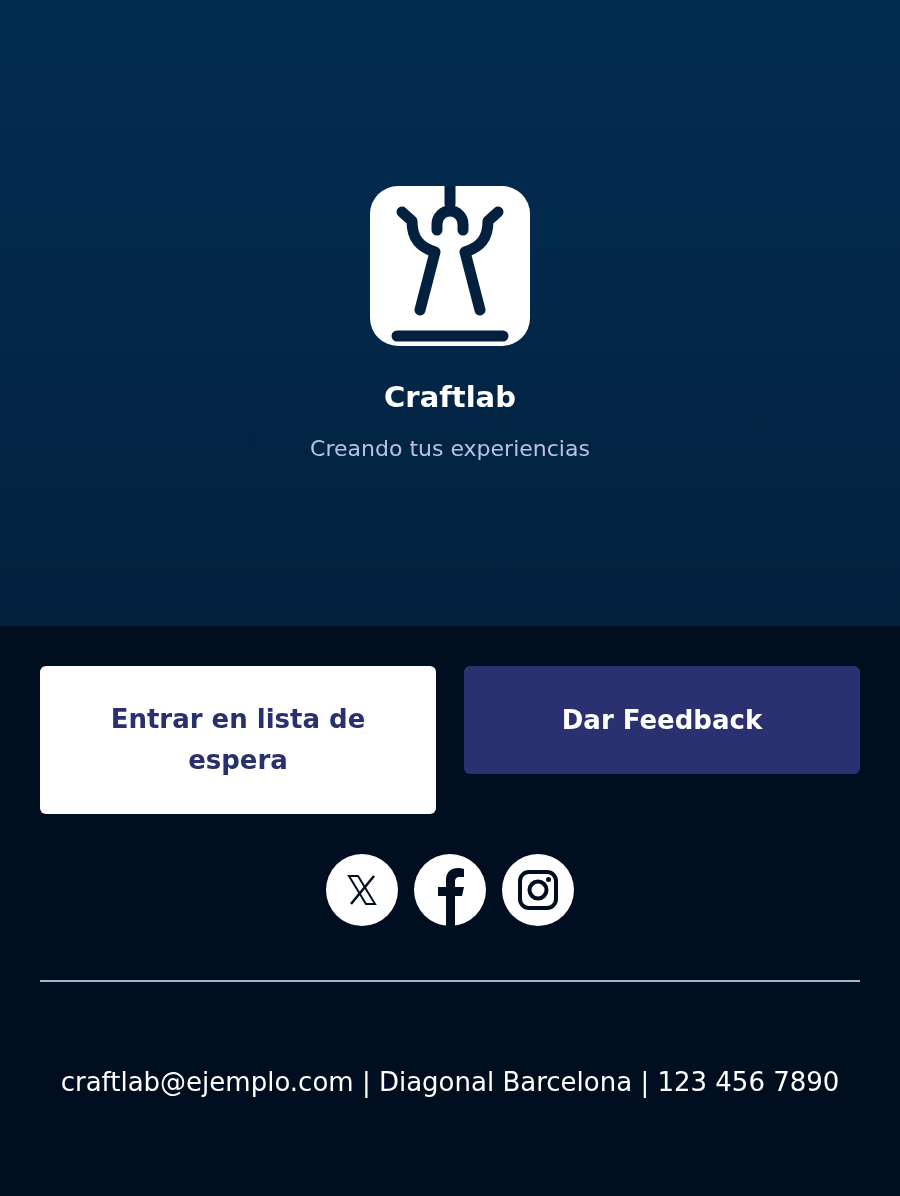  I want to click on instagram-icon, so click(538, 890).